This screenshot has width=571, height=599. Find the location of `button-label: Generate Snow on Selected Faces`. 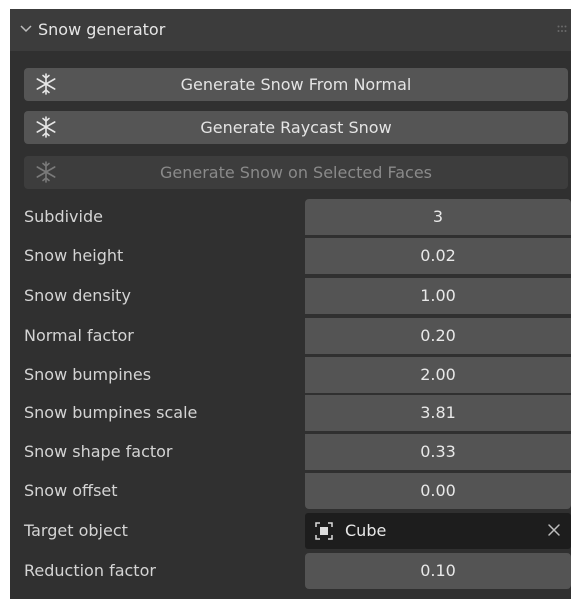

button-label: Generate Snow on Selected Faces is located at coordinates (296, 172).